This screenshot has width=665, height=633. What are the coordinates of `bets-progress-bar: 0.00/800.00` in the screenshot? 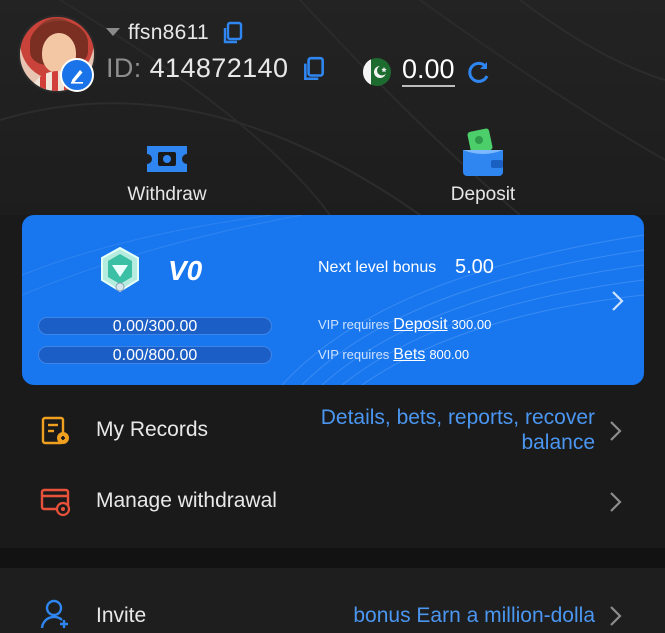 It's located at (155, 355).